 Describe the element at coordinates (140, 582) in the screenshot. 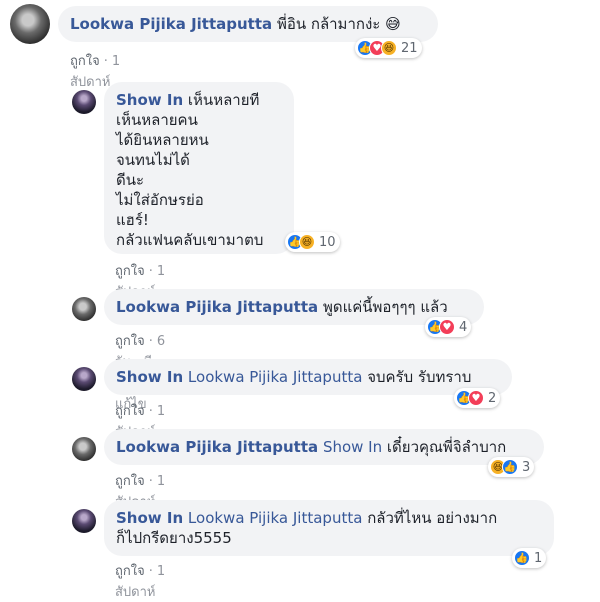

I see `comment-actions: ถูกใจ·1 สัปดาห์` at that location.